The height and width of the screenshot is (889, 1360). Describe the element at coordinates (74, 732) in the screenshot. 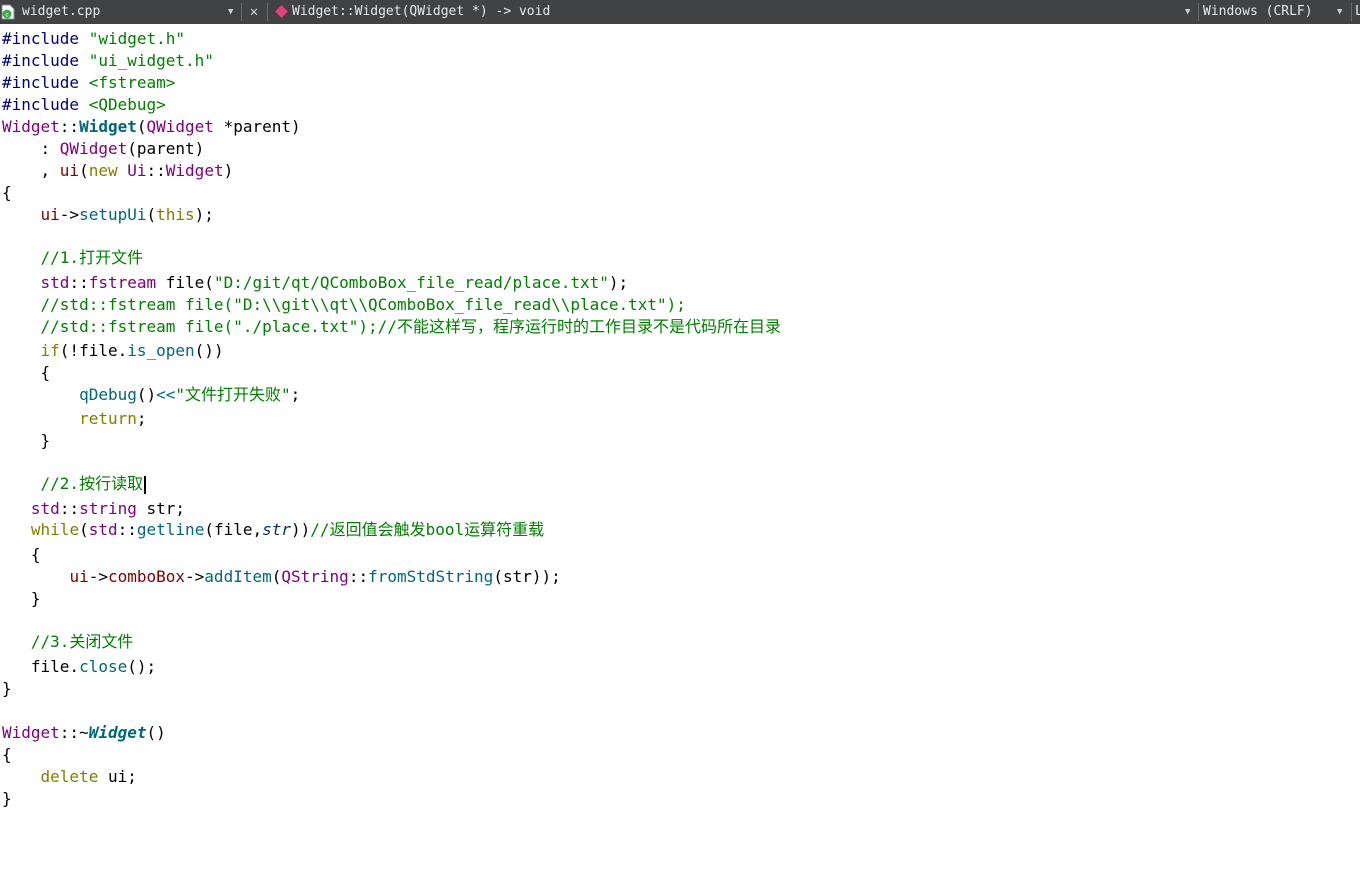

I see `code-token: ::~` at that location.